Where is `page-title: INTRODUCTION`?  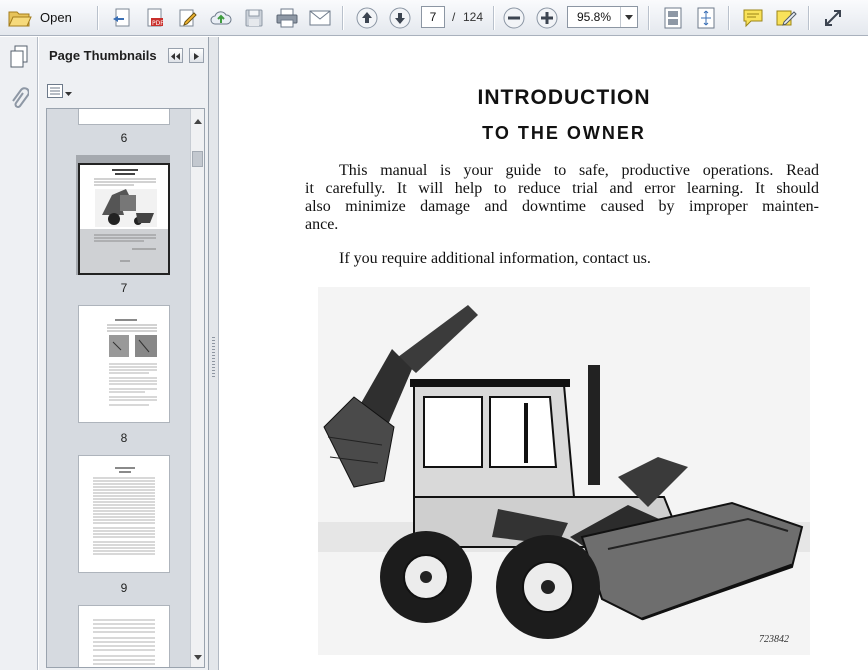 page-title: INTRODUCTION is located at coordinates (564, 97).